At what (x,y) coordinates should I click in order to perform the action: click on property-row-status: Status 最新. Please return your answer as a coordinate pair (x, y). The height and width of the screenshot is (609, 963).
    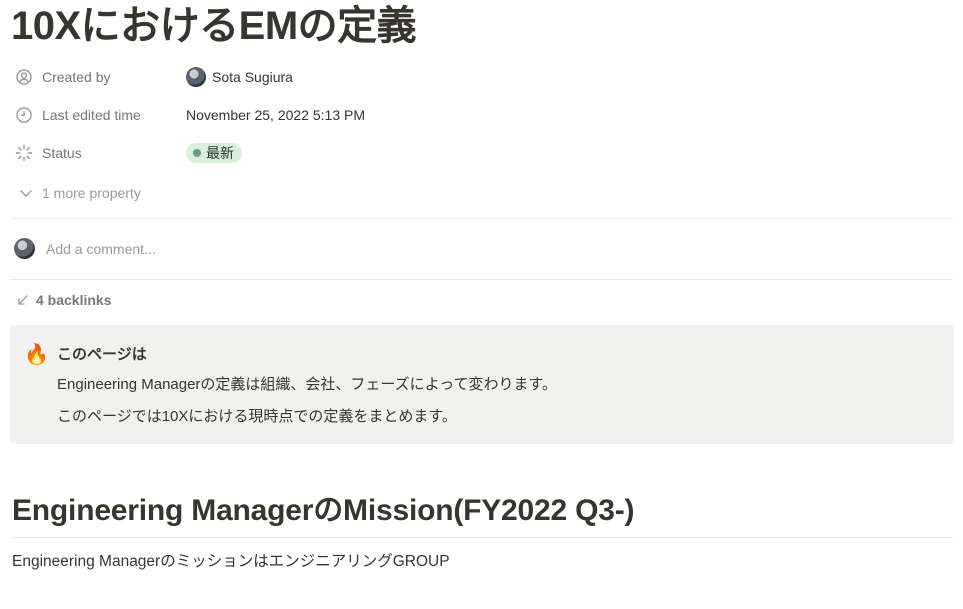
    Looking at the image, I should click on (128, 153).